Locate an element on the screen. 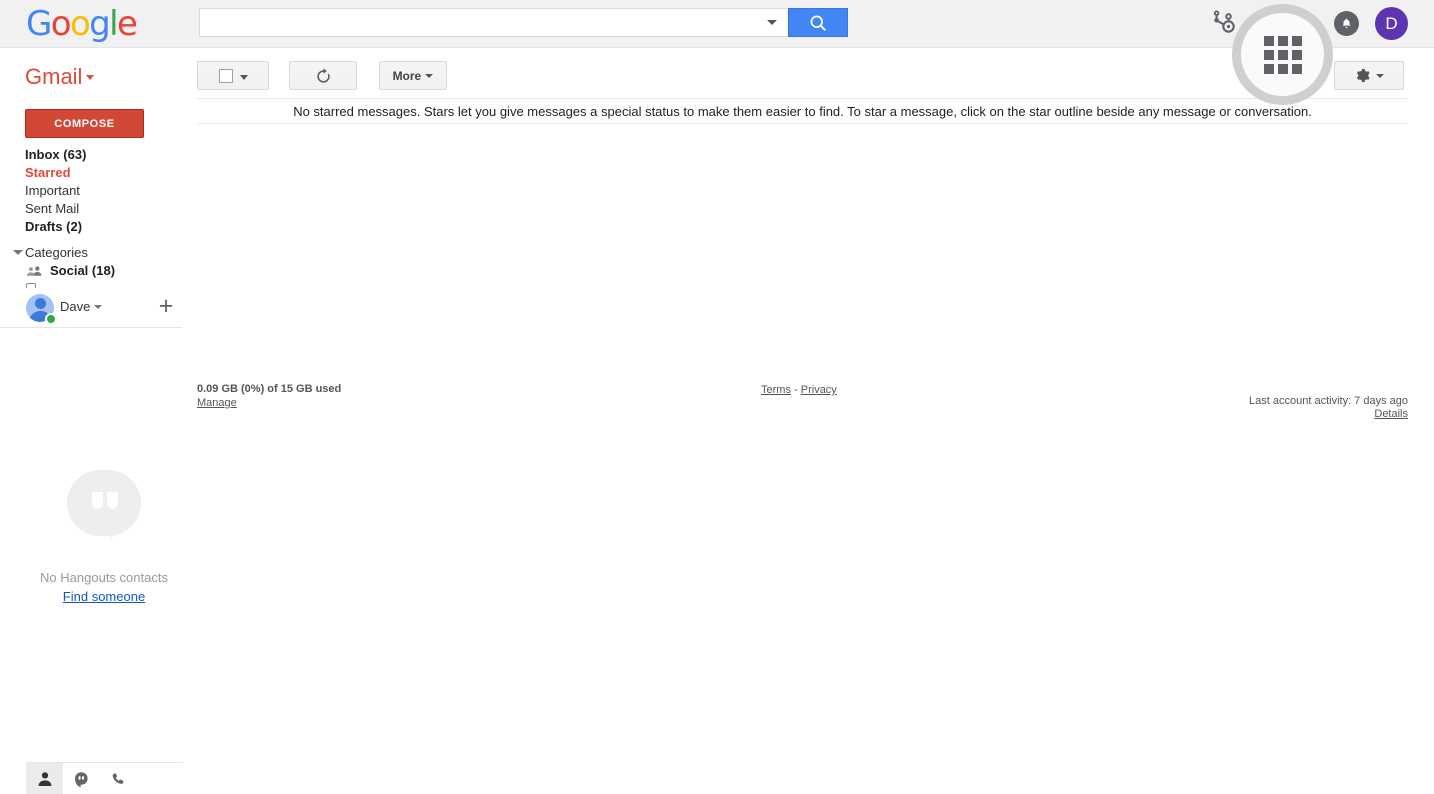 The image size is (1434, 794). checkbox-icon is located at coordinates (226, 76).